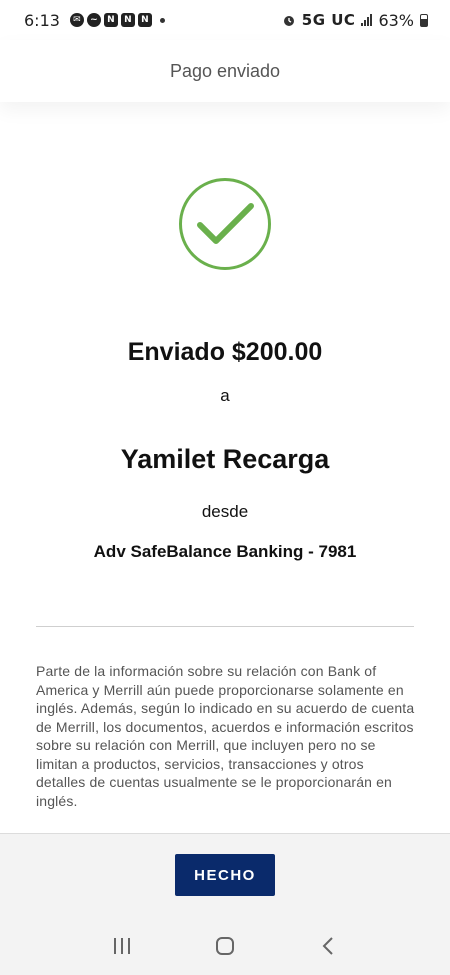 This screenshot has height=975, width=450. I want to click on back-icon, so click(328, 946).